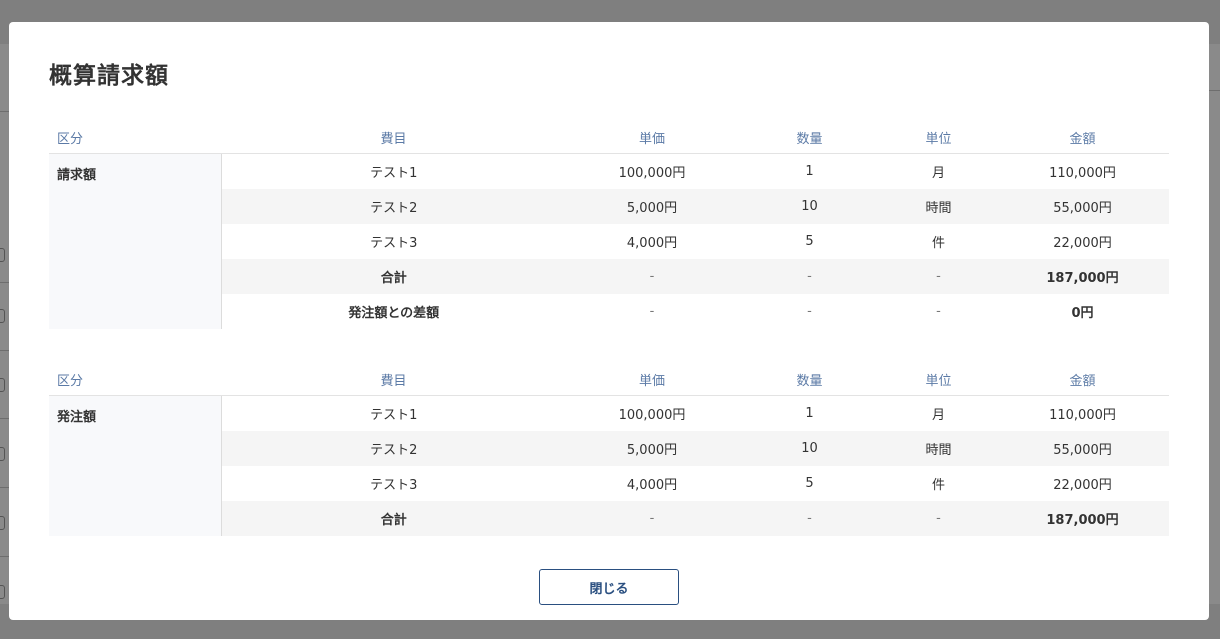 The image size is (1220, 639). What do you see at coordinates (394, 313) in the screenshot?
I see `difference-label: 発注額との差額` at bounding box center [394, 313].